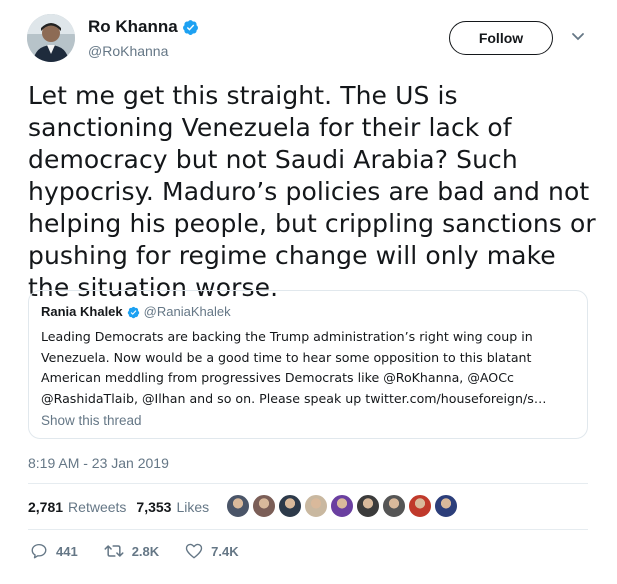 The image size is (617, 584). Describe the element at coordinates (578, 37) in the screenshot. I see `chevron-down-icon` at that location.